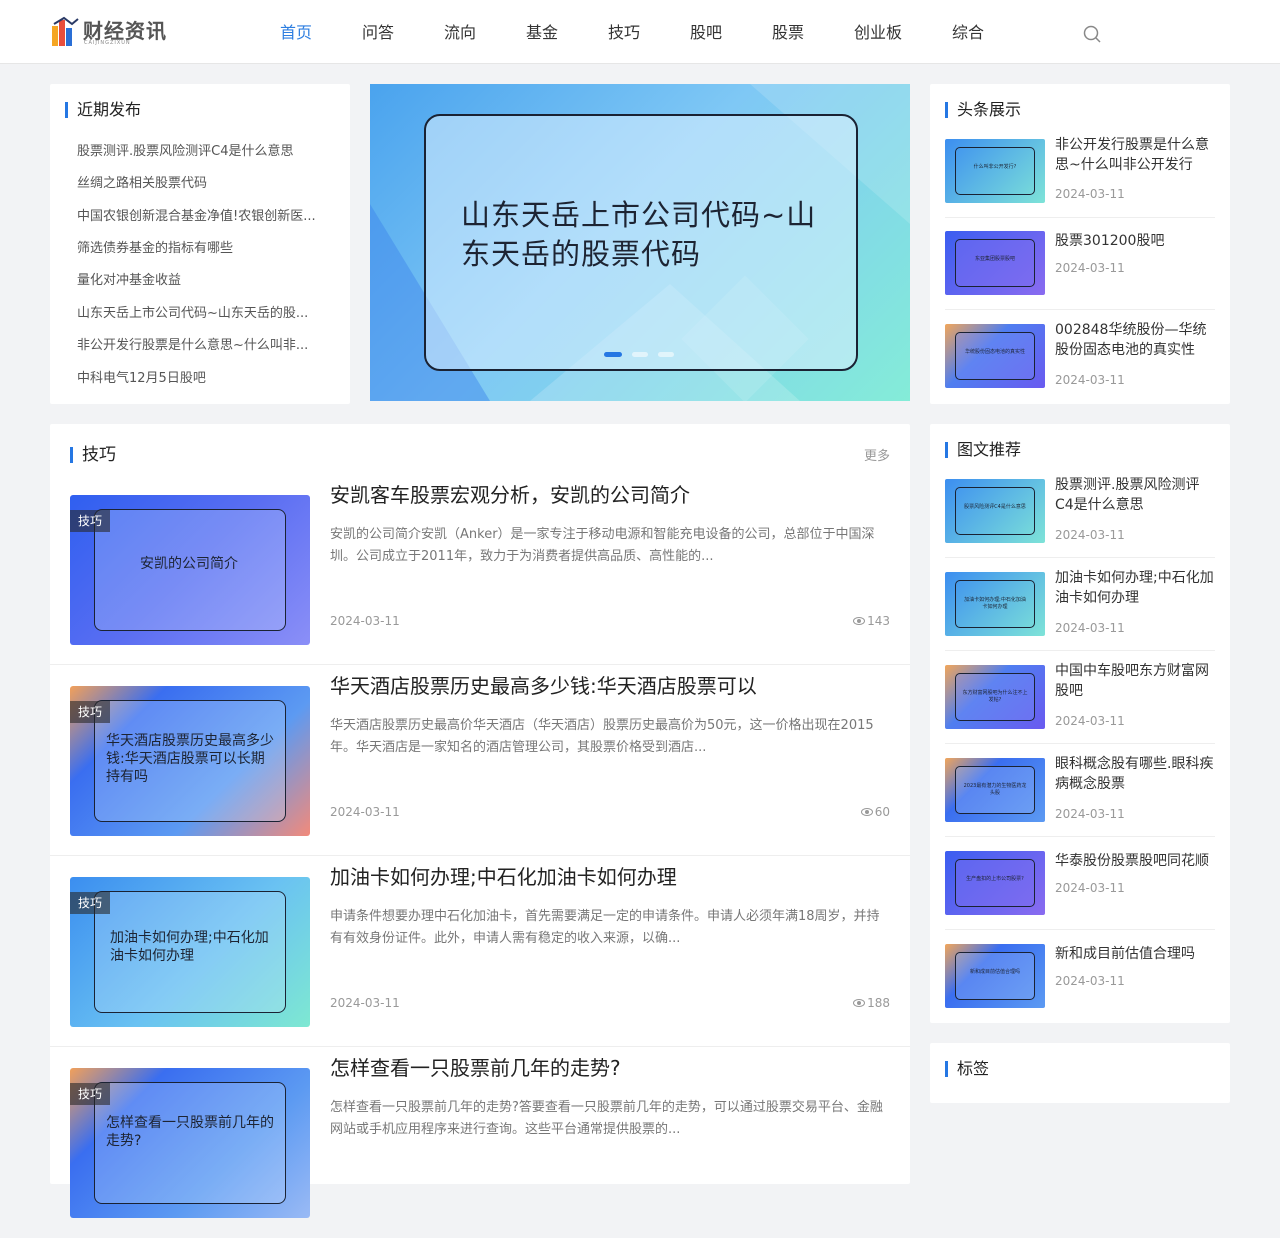 This screenshot has width=1280, height=1238. Describe the element at coordinates (65, 31) in the screenshot. I see `logo-mark-icon` at that location.